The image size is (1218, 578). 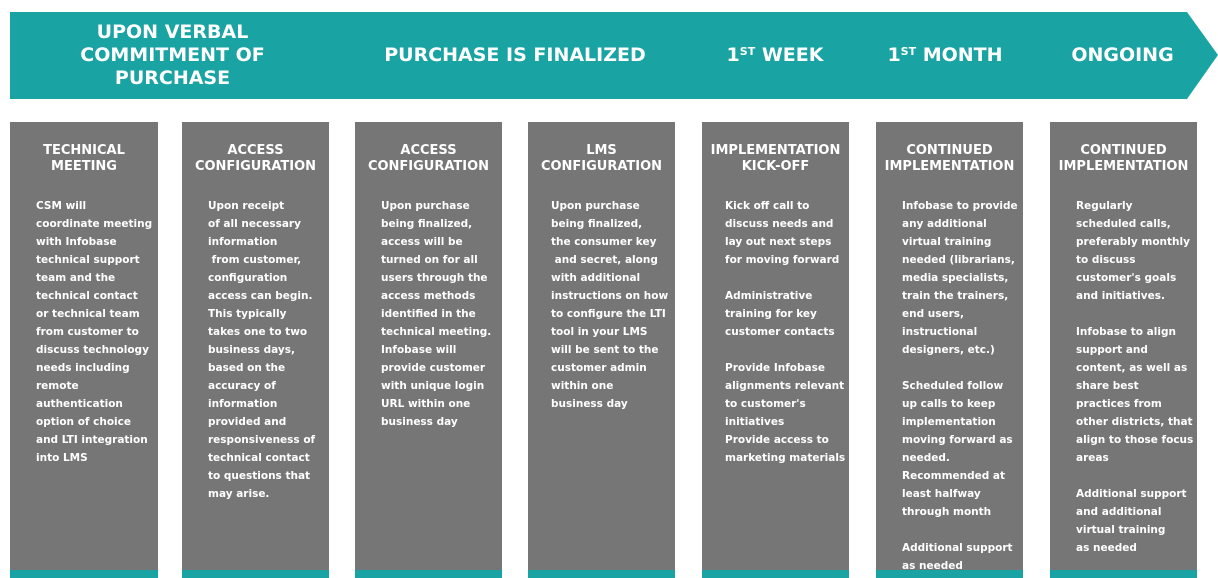 I want to click on body-line: access will be, so click(x=422, y=242).